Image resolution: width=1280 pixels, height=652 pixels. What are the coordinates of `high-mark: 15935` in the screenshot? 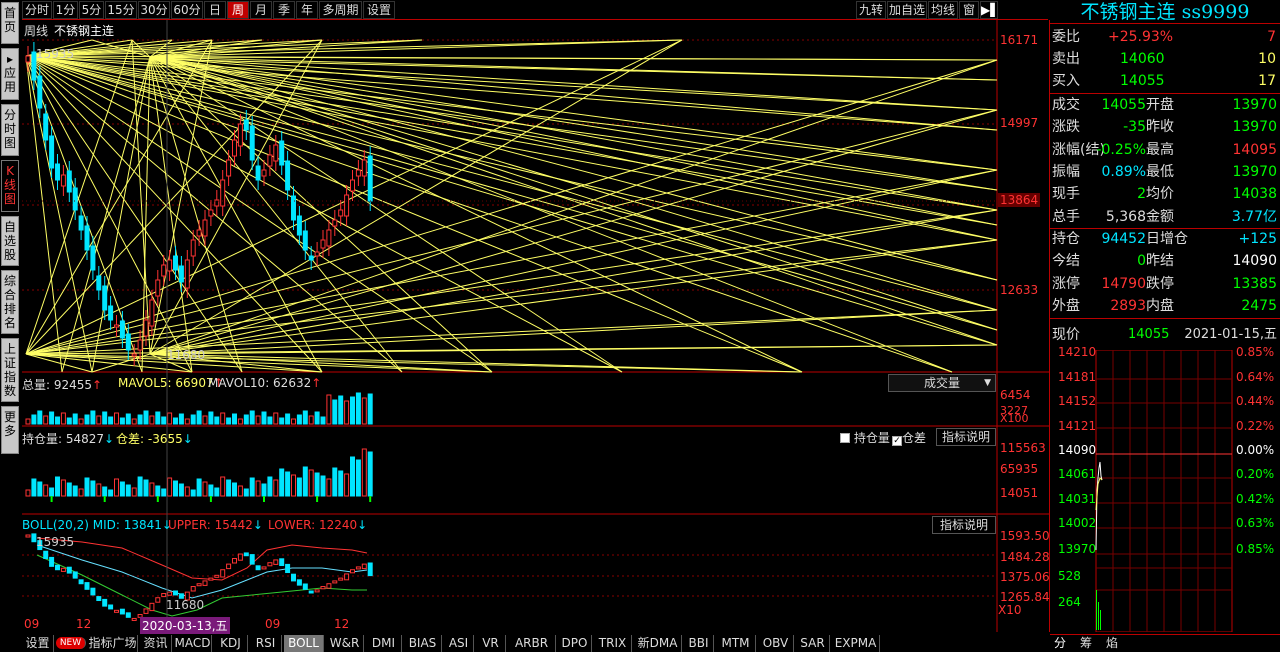 It's located at (55, 54).